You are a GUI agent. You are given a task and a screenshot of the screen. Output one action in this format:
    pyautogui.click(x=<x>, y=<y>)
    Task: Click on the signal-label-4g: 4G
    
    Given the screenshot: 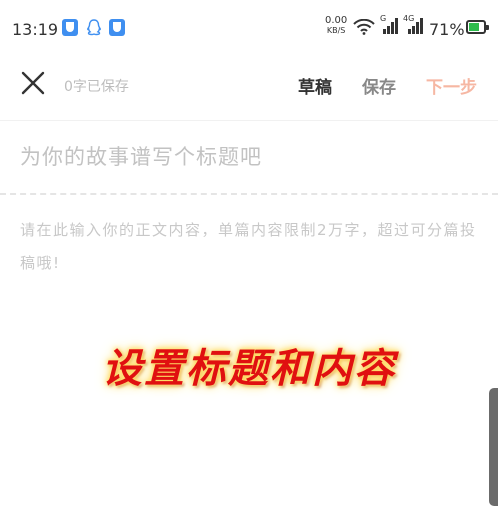 What is the action you would take?
    pyautogui.click(x=409, y=18)
    